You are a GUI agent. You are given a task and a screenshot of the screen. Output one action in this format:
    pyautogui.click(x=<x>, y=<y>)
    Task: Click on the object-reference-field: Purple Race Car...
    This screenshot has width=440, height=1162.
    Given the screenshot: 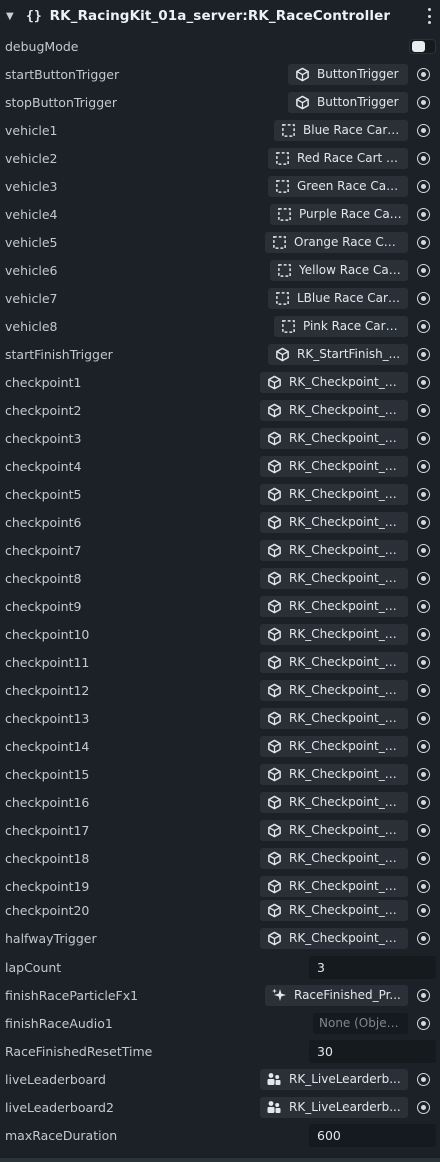 What is the action you would take?
    pyautogui.click(x=339, y=214)
    